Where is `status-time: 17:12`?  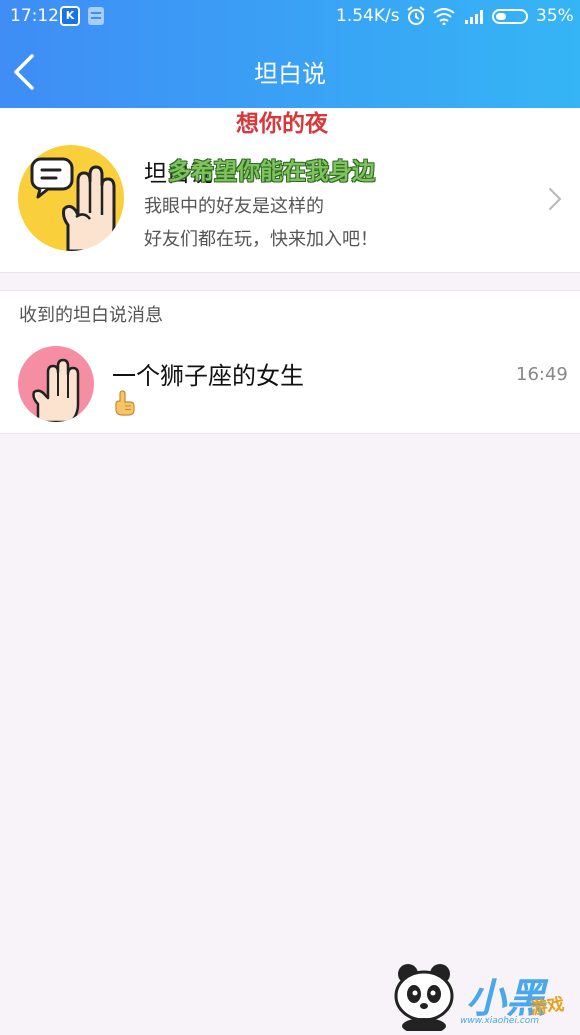
status-time: 17:12 is located at coordinates (34, 16).